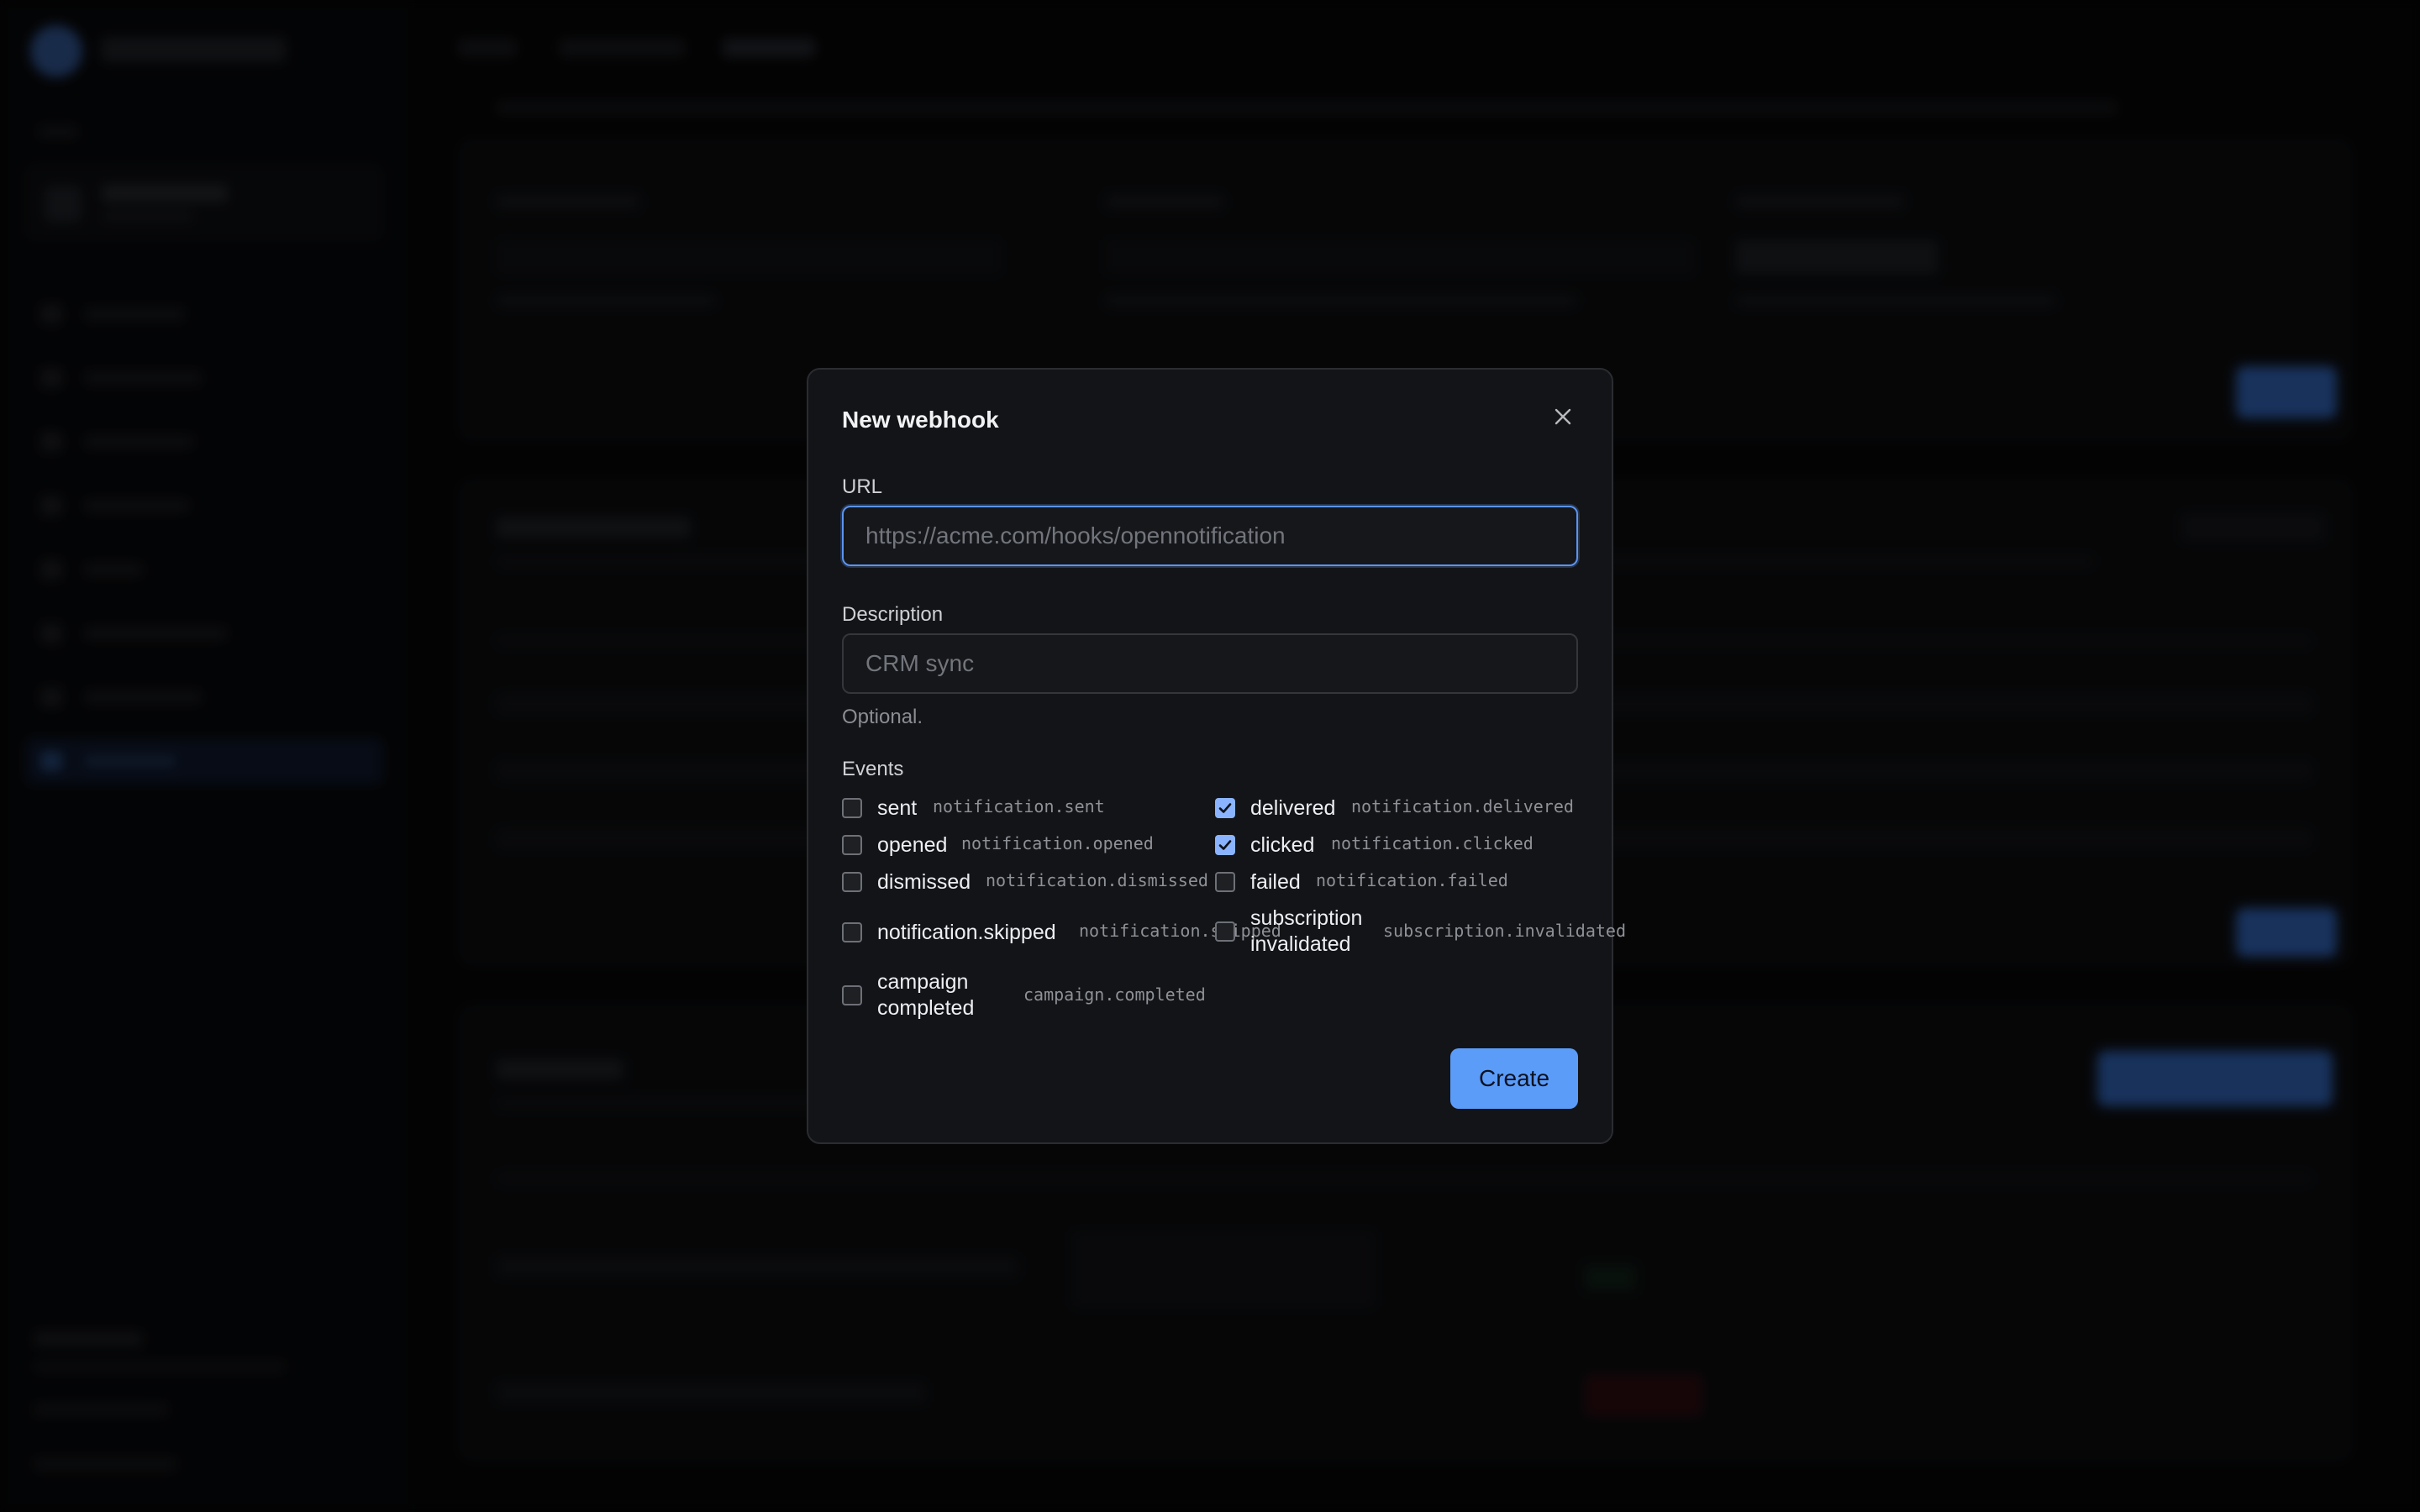 The height and width of the screenshot is (1512, 2420). Describe the element at coordinates (1300, 944) in the screenshot. I see `event-label-line: invalidated` at that location.